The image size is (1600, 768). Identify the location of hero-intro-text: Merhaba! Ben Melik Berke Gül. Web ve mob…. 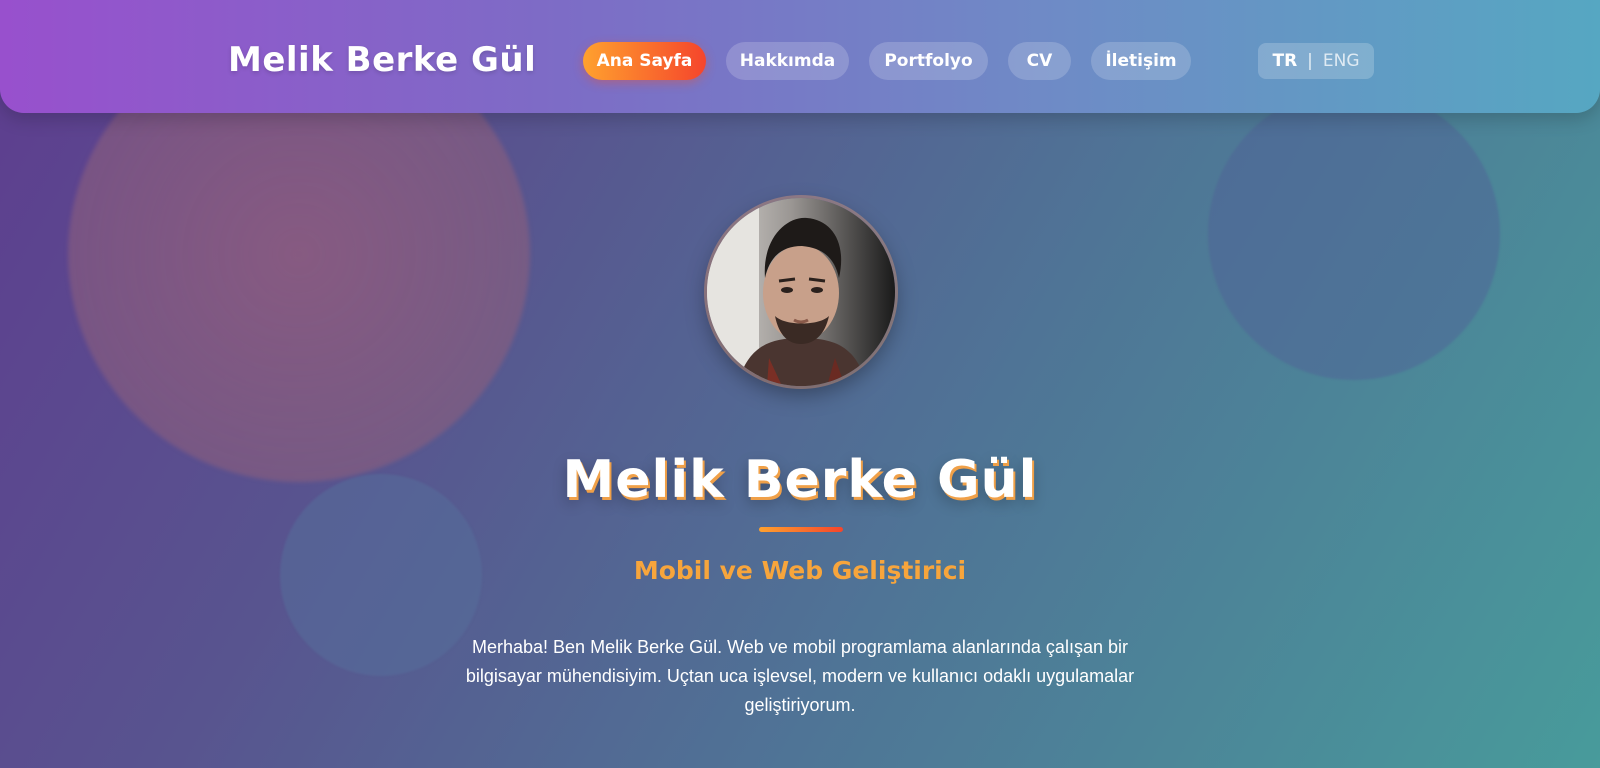
(800, 676).